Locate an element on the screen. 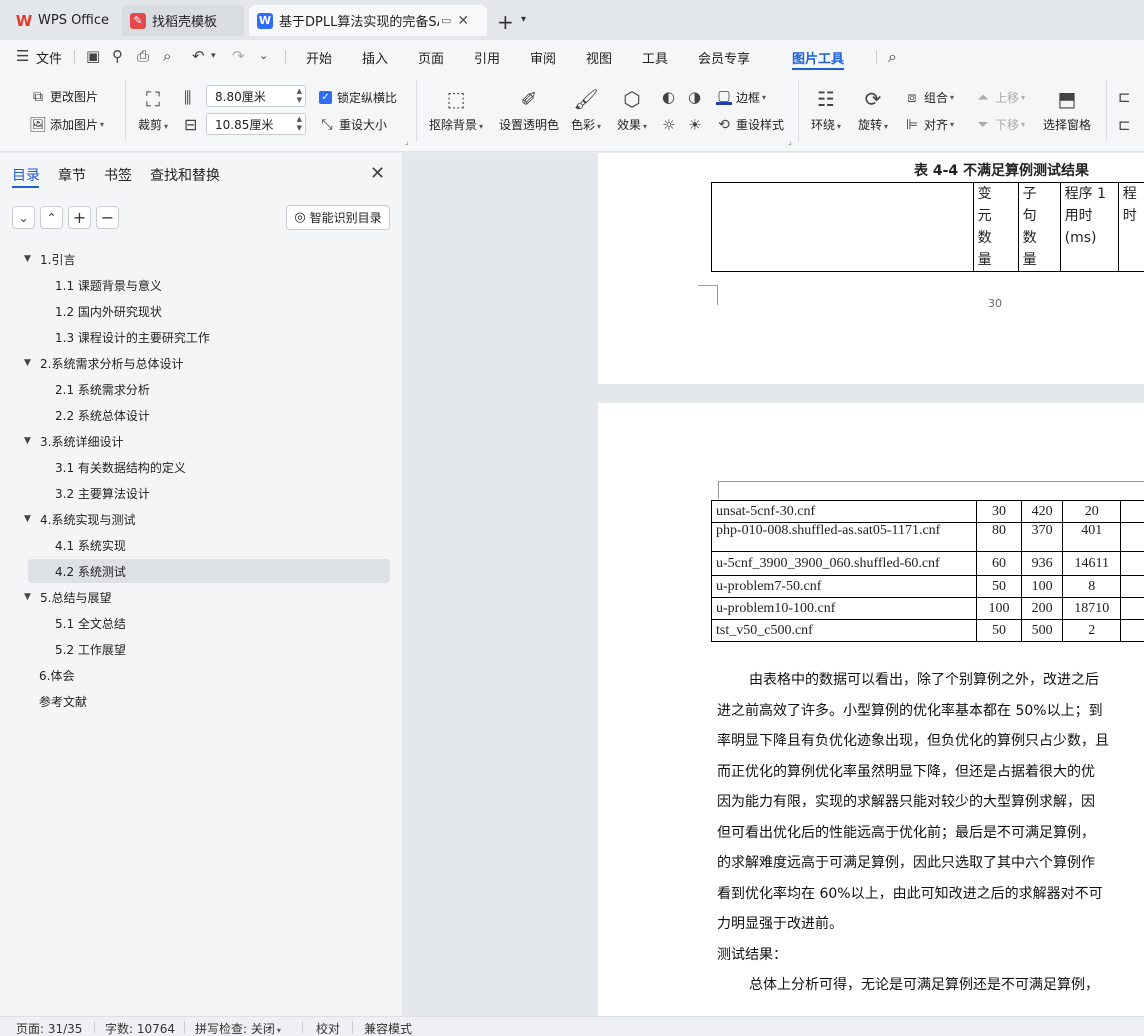  toc-item-label: 1.2 国内外研究现状 is located at coordinates (108, 311).